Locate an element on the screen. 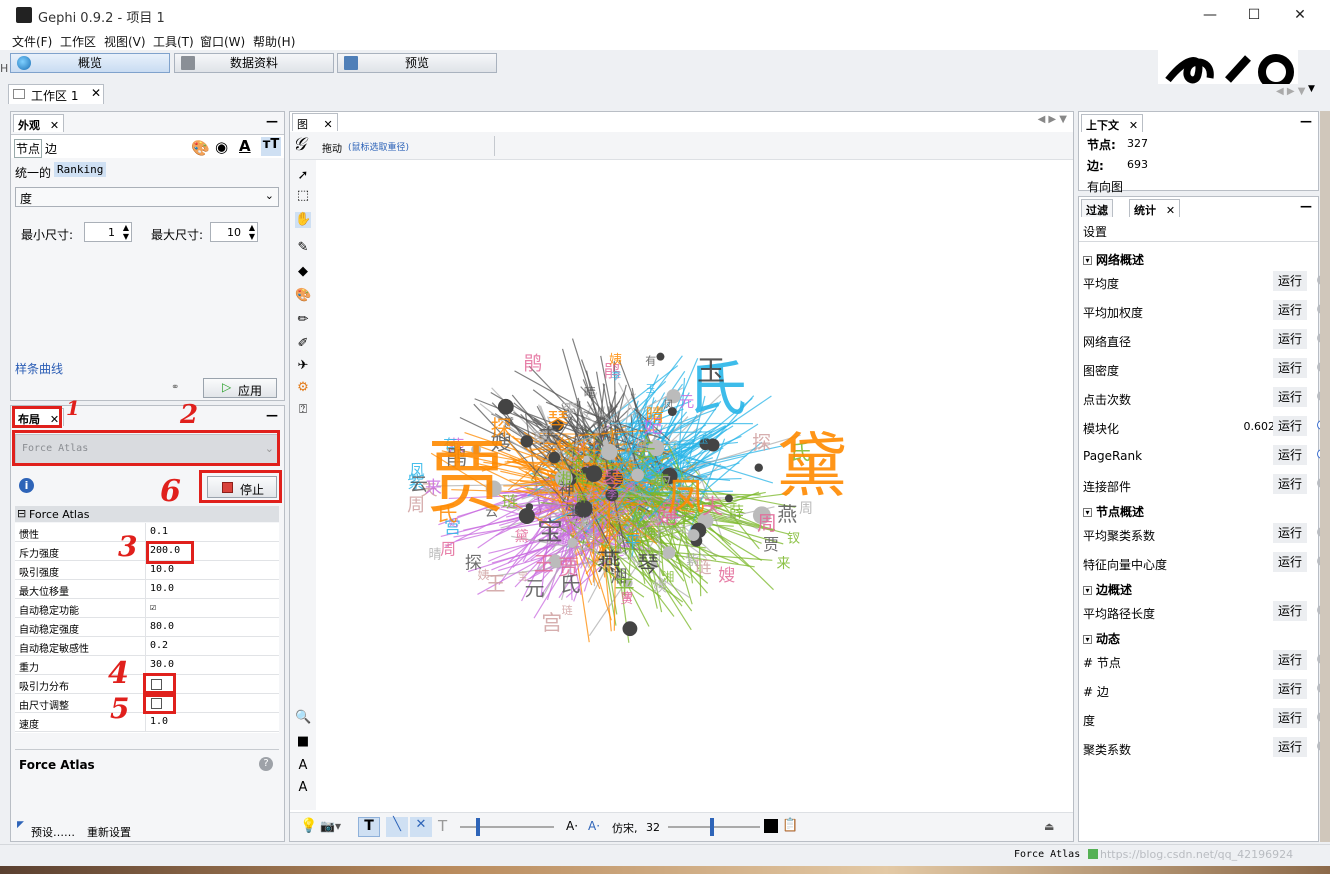 This screenshot has width=1330, height=874. attribute-select: 度 ⌄ is located at coordinates (147, 197).